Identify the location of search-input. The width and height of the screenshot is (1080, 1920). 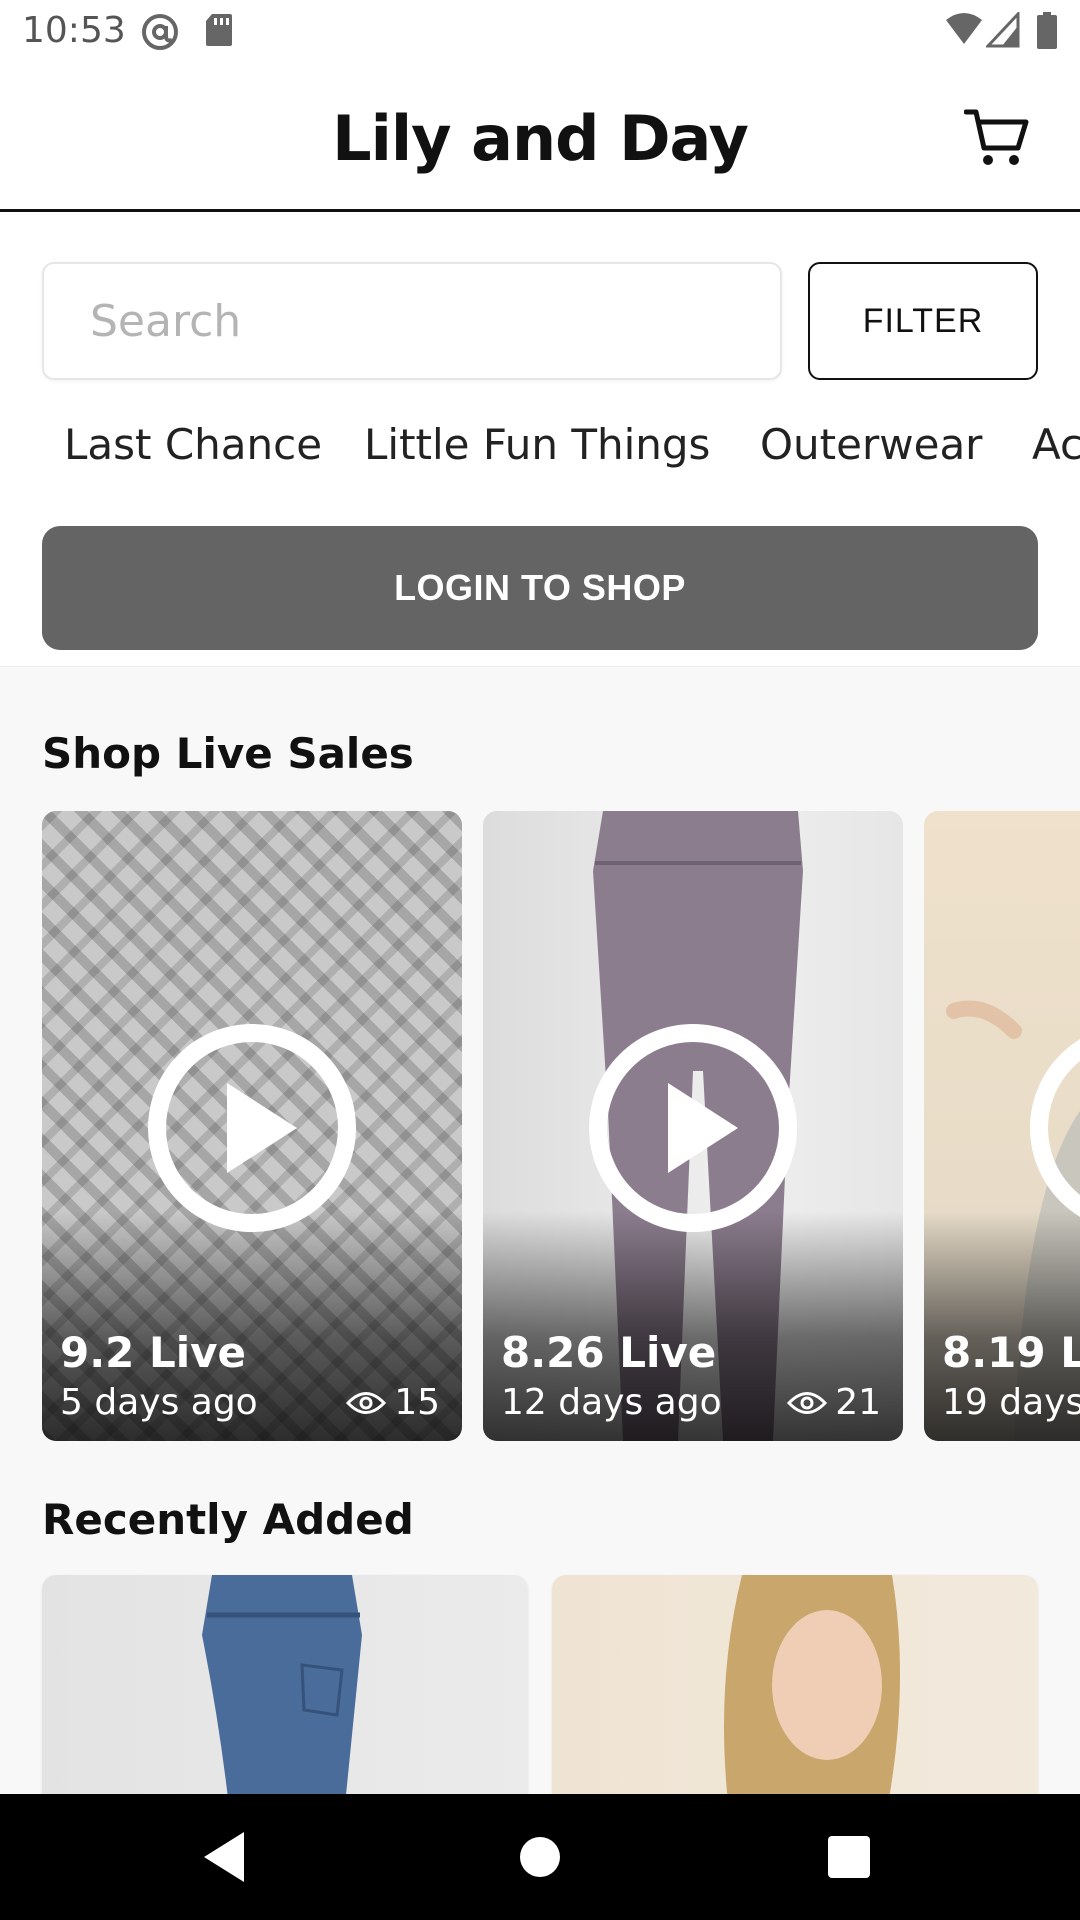
(412, 321).